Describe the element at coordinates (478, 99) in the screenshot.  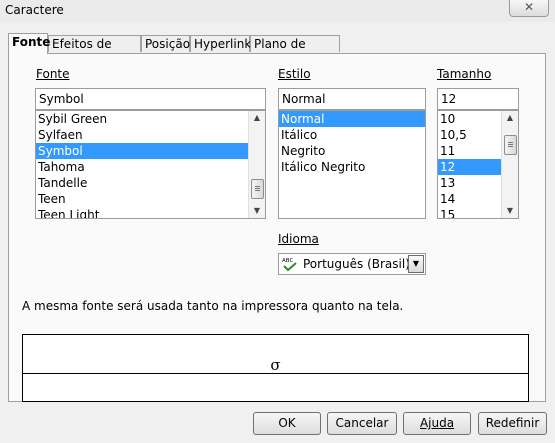
I see `size-input: 12` at that location.